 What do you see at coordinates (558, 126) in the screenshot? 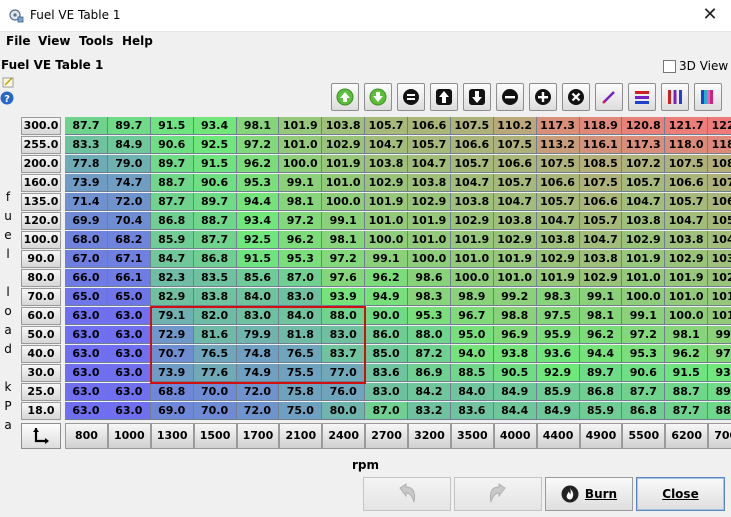
I see `table-cell: 117.3` at bounding box center [558, 126].